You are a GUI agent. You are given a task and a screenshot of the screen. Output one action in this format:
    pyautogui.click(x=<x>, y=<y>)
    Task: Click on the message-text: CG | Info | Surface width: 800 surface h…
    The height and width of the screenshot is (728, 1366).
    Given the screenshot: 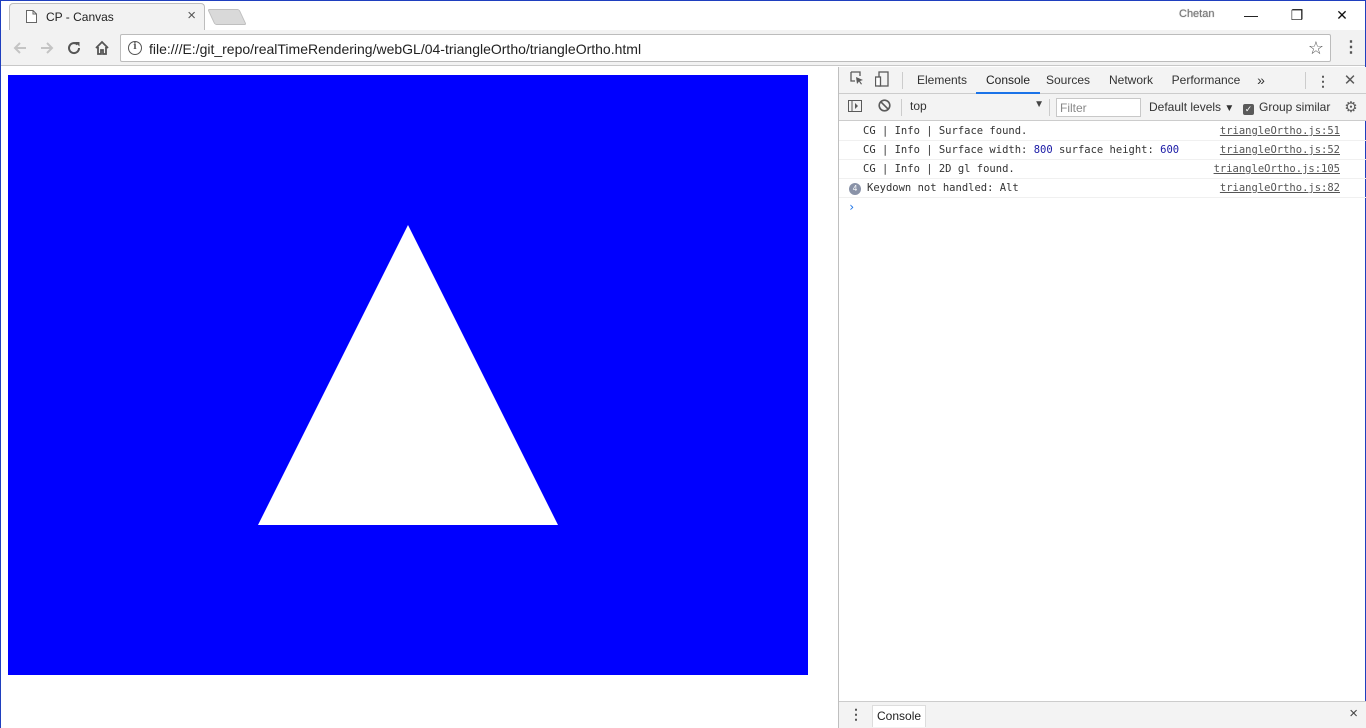 What is the action you would take?
    pyautogui.click(x=1021, y=150)
    